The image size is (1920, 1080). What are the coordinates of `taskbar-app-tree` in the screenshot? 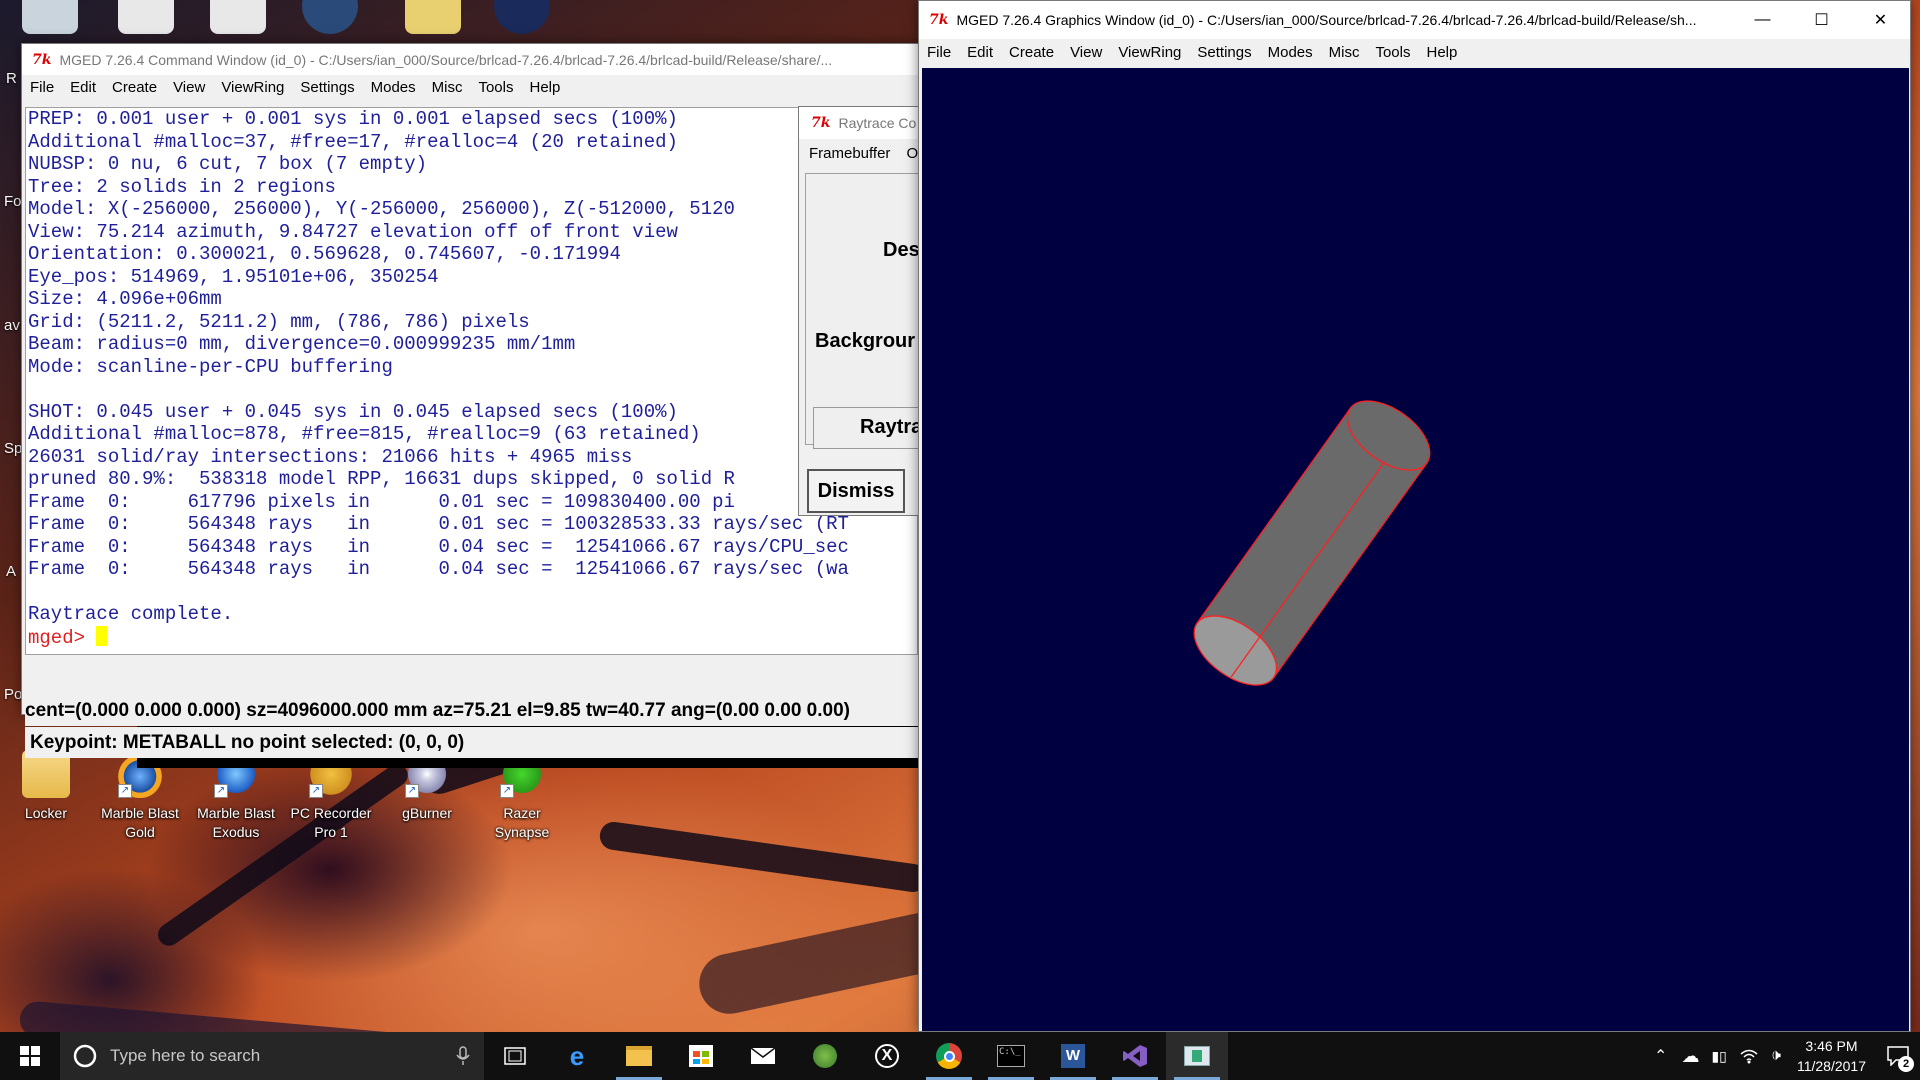 It's located at (825, 1056).